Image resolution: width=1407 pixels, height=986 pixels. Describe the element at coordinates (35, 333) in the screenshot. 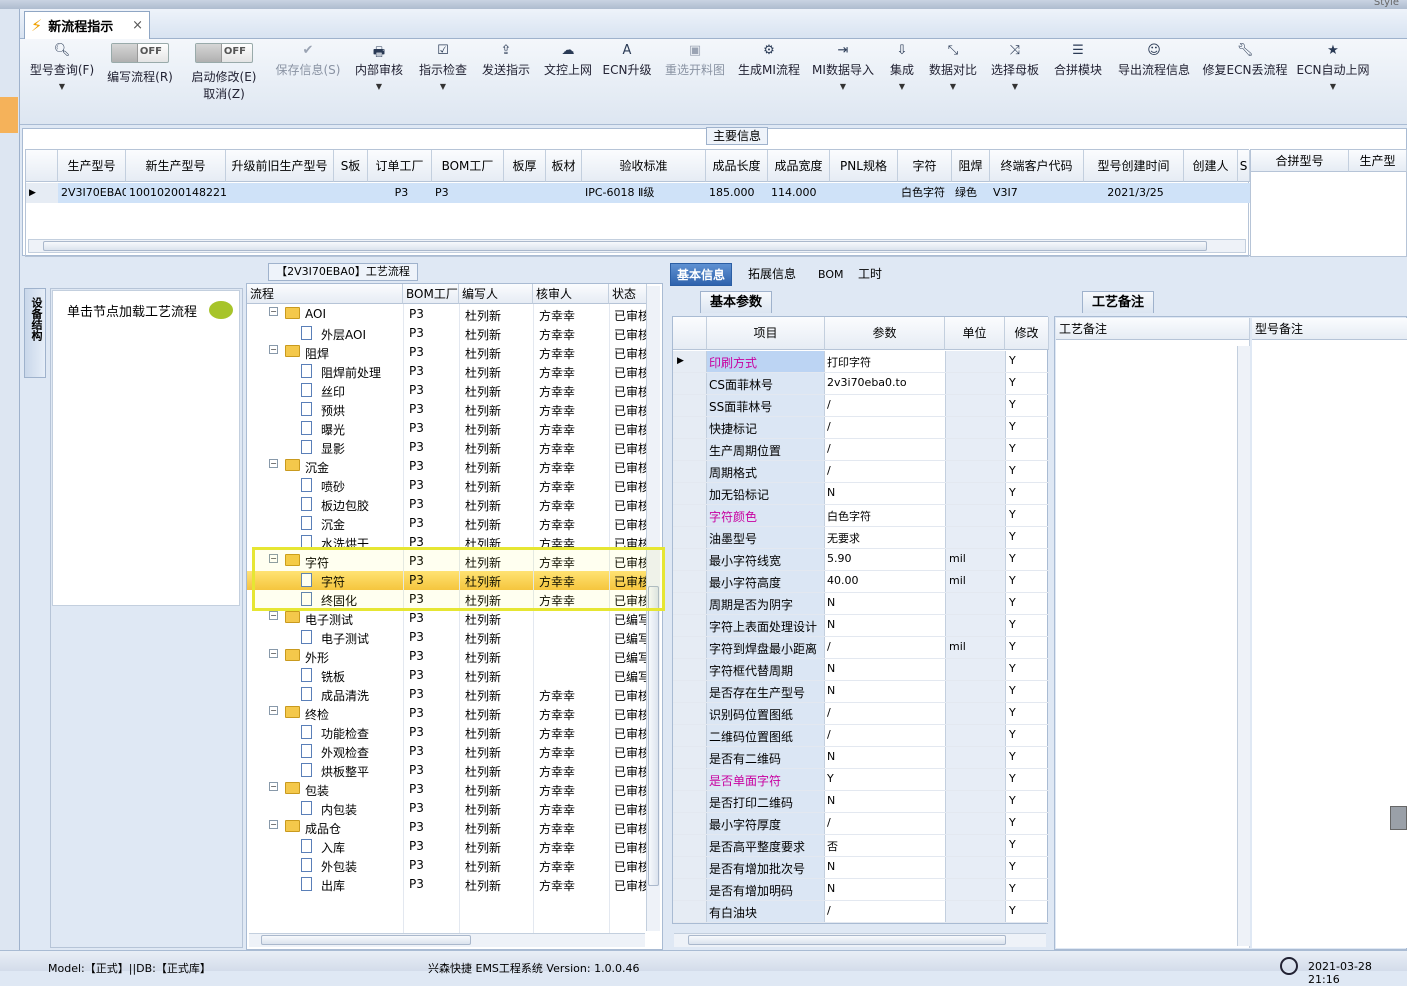

I see `side-tab-equipment: 设备结构` at that location.